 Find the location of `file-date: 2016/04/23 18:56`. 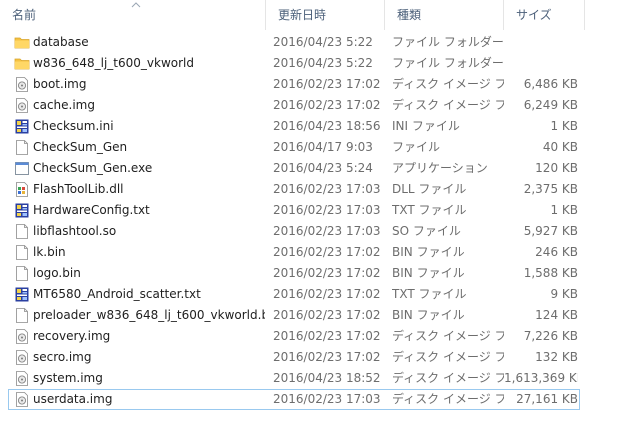

file-date: 2016/04/23 18:56 is located at coordinates (327, 126).